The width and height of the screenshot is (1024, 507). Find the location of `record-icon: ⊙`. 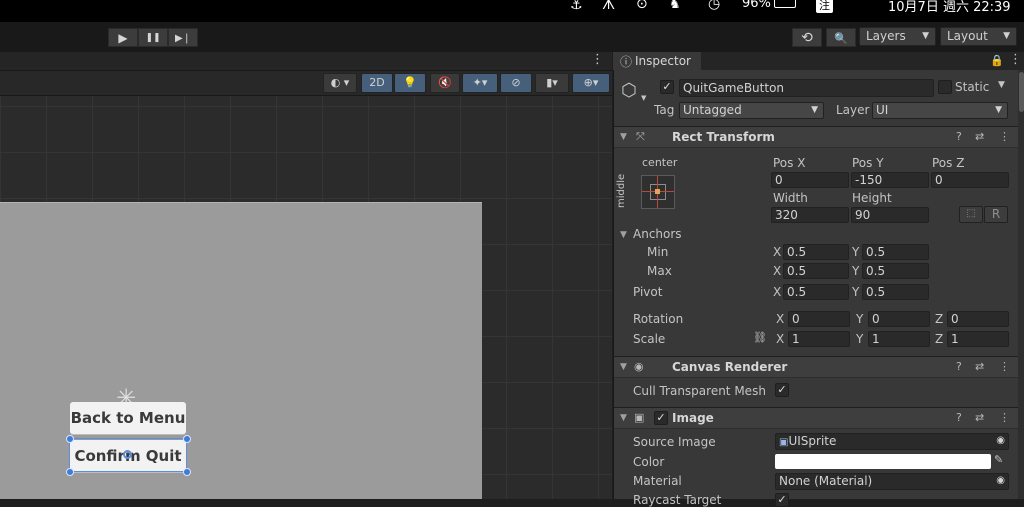

record-icon: ⊙ is located at coordinates (642, 6).